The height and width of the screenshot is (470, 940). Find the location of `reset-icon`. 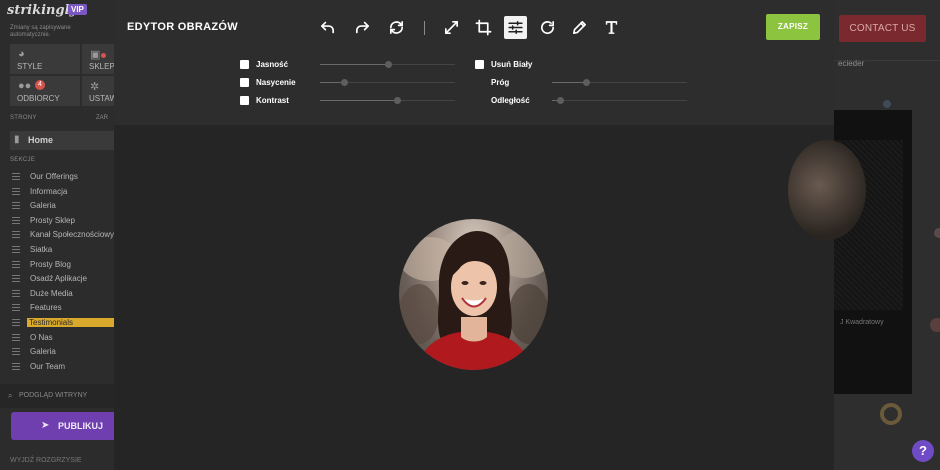

reset-icon is located at coordinates (396, 27).